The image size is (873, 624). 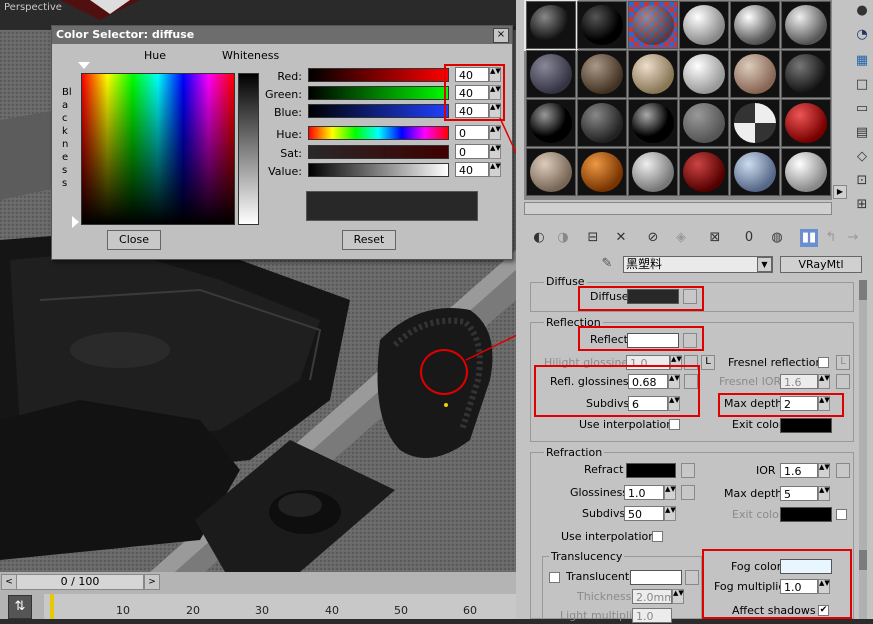 What do you see at coordinates (472, 74) in the screenshot?
I see `red-input: 40` at bounding box center [472, 74].